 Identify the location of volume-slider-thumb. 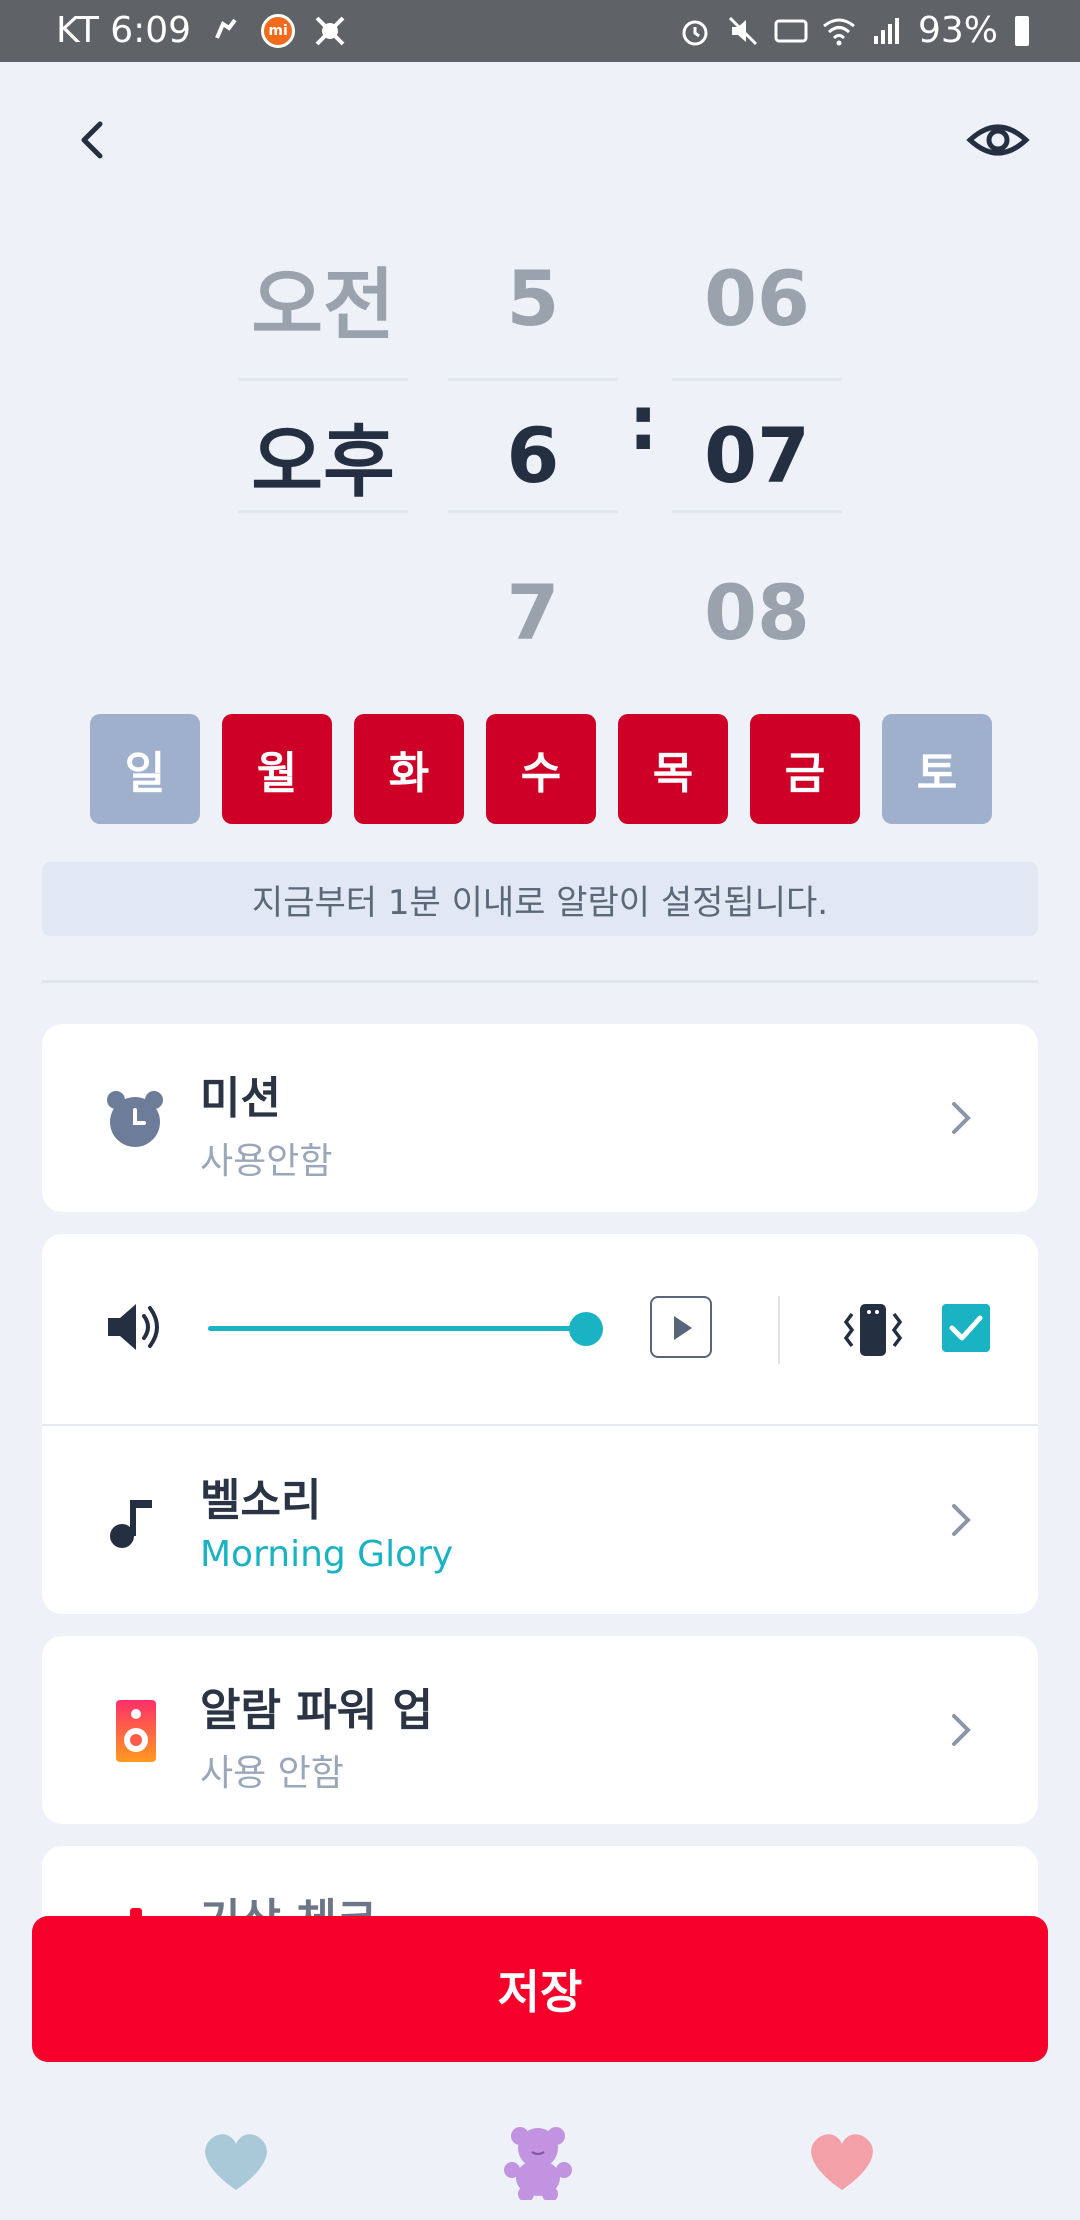
(586, 1329).